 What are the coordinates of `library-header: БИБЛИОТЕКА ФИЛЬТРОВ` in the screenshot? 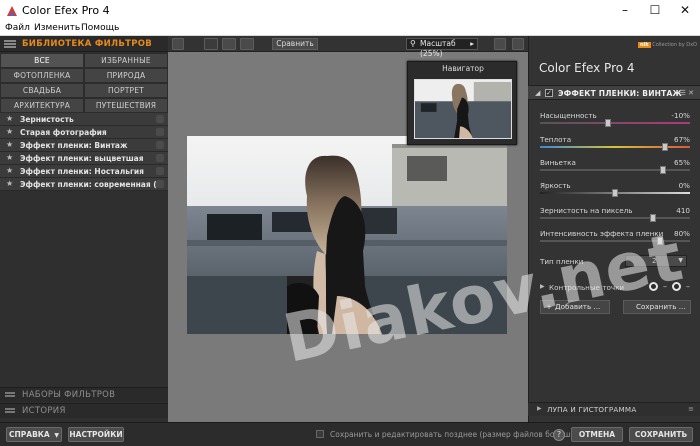 It's located at (84, 44).